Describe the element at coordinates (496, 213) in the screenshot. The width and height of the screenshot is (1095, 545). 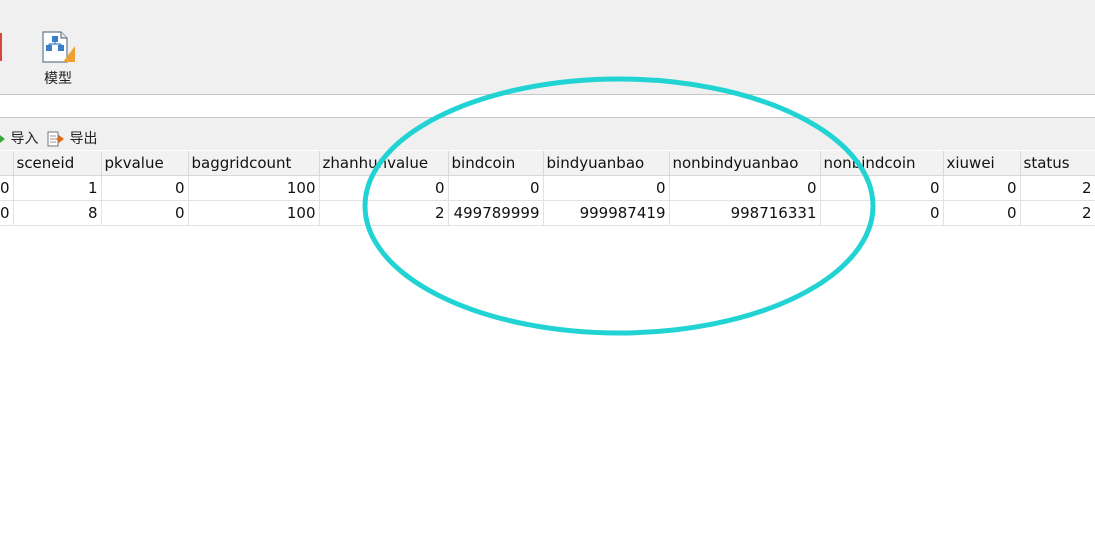
I see `table-cell: 499789999` at that location.